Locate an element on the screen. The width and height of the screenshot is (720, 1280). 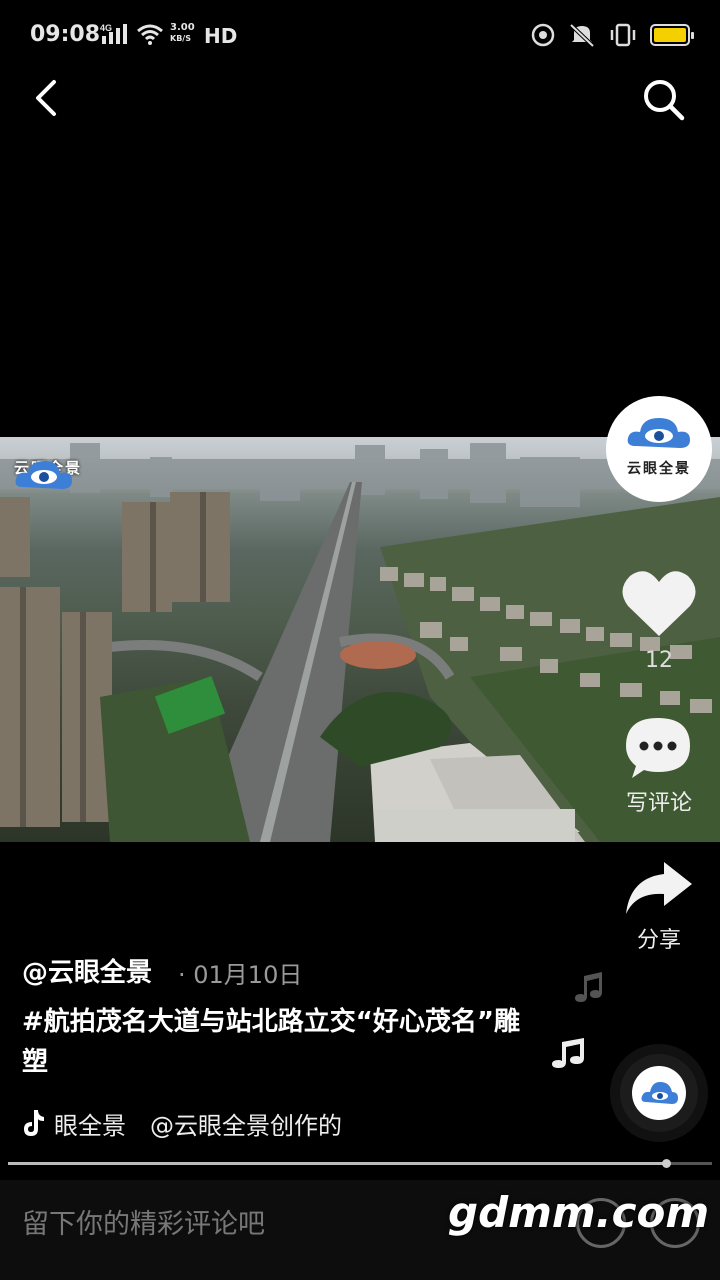
tiktok-note-icon is located at coordinates (34, 1123).